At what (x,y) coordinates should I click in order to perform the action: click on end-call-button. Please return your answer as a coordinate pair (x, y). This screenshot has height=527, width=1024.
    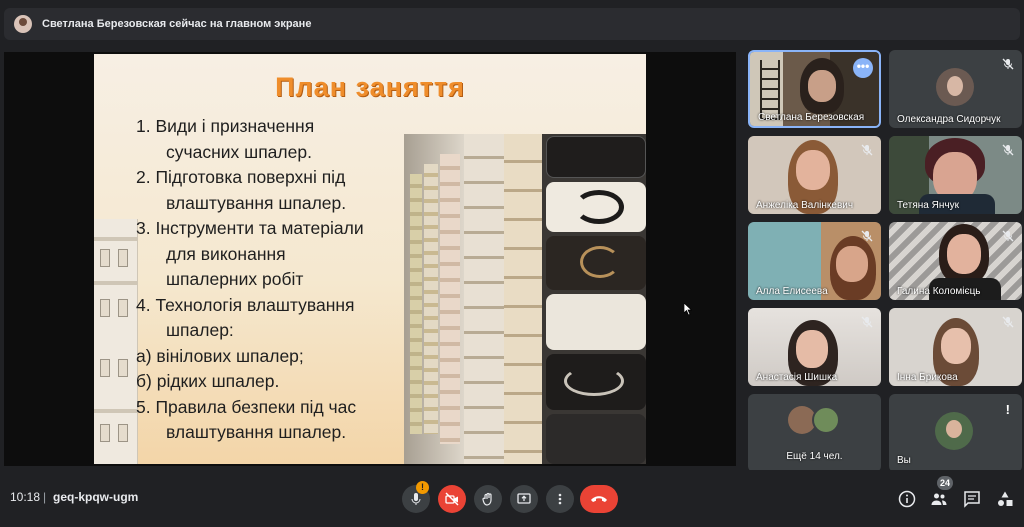
    Looking at the image, I should click on (599, 499).